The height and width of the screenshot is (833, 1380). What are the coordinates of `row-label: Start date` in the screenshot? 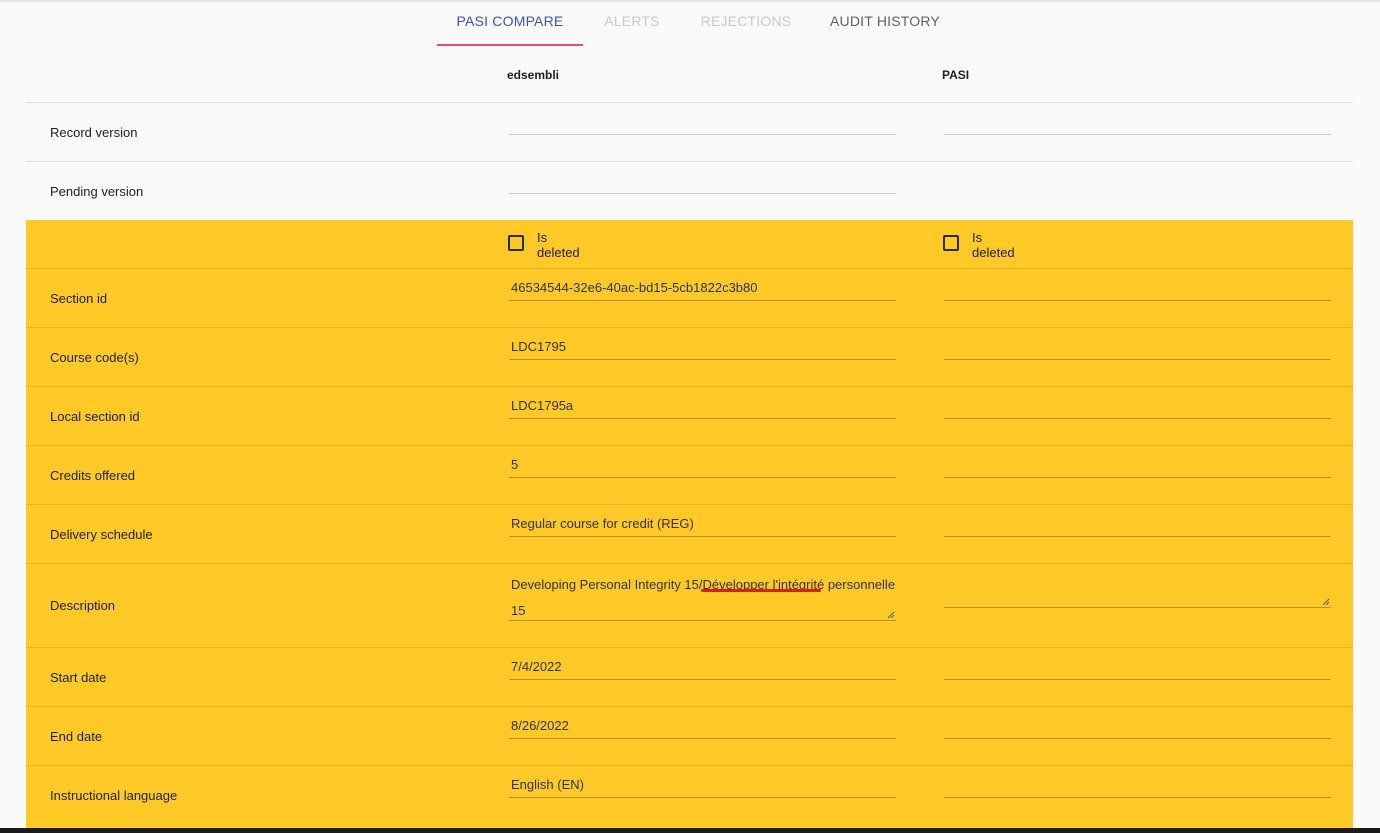 It's located at (78, 677).